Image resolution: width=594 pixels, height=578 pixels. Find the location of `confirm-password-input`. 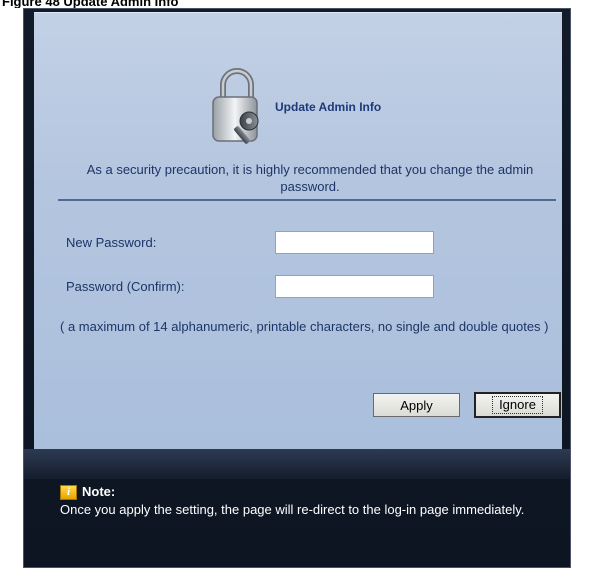

confirm-password-input is located at coordinates (354, 286).